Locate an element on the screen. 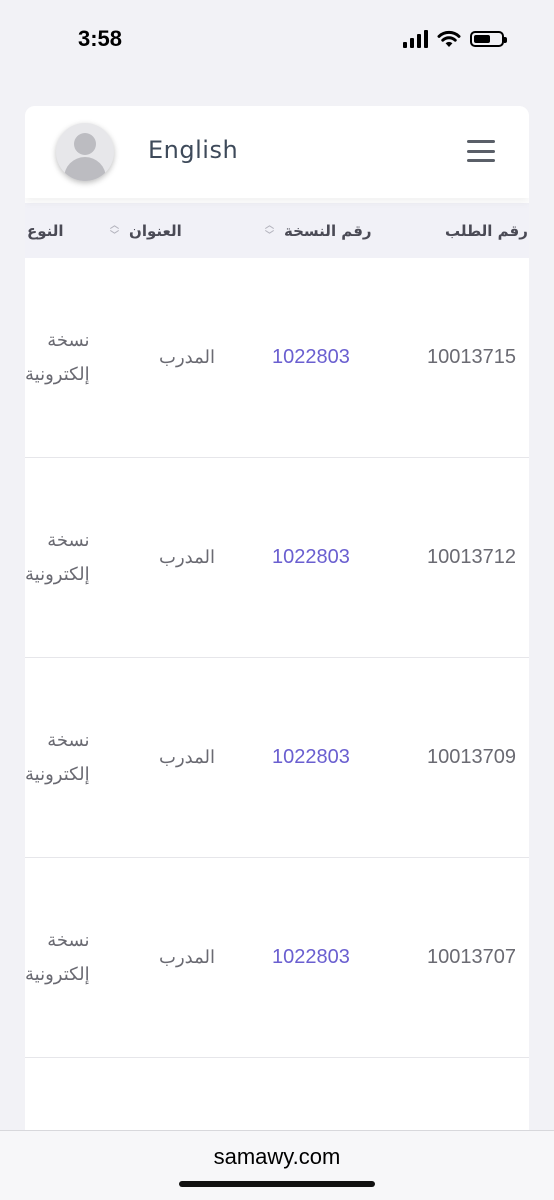 The height and width of the screenshot is (1200, 554). status-time: 3:58 is located at coordinates (100, 38).